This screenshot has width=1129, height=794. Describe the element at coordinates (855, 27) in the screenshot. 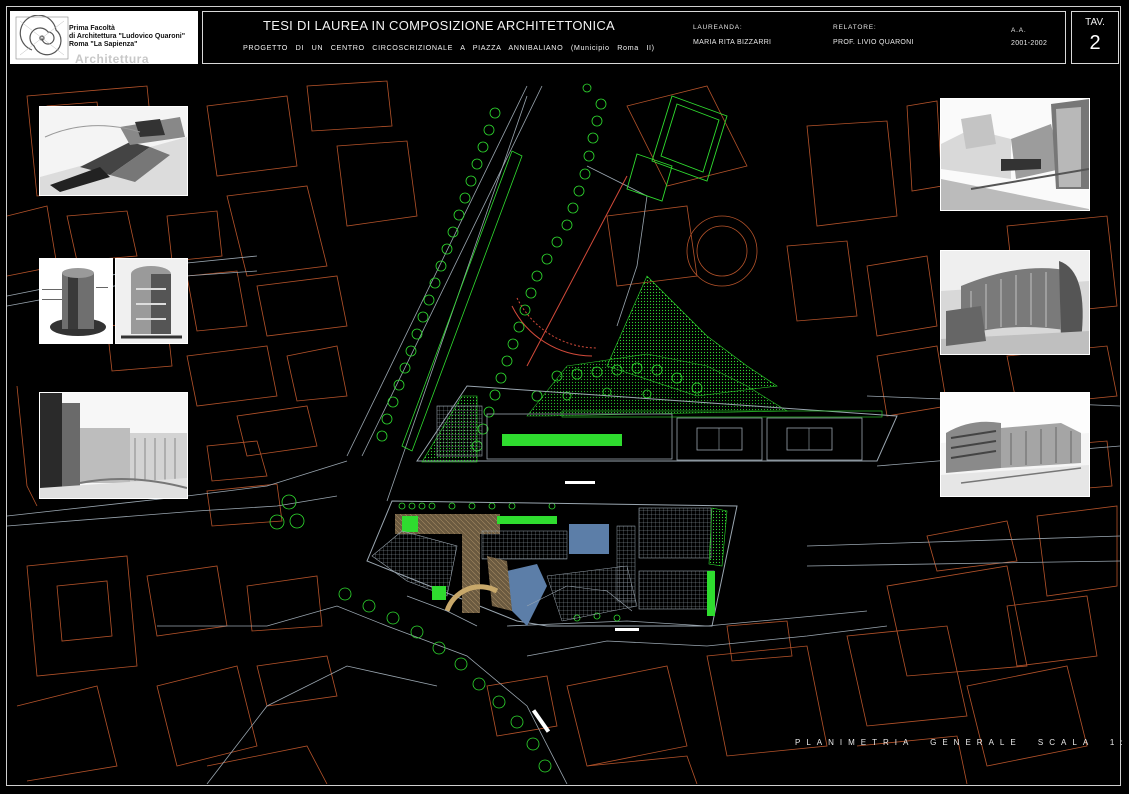

I see `relatore-label: RELATORE:` at that location.